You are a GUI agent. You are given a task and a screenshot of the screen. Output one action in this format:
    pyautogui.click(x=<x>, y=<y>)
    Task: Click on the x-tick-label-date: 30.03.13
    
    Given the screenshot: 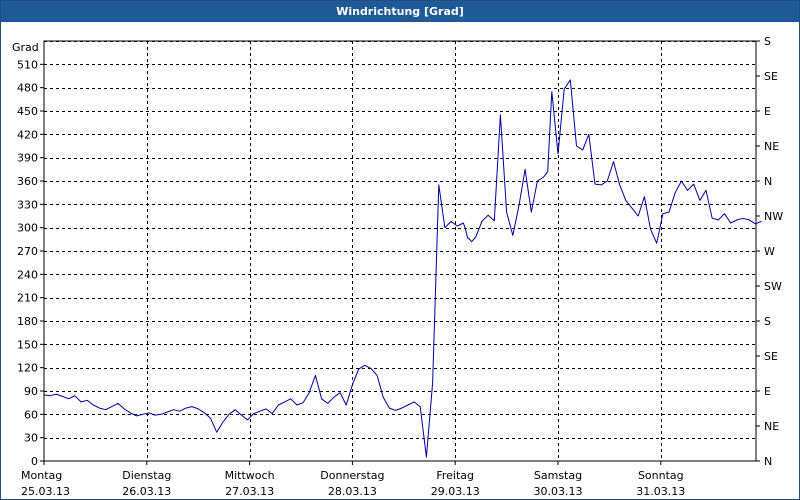 What is the action you would take?
    pyautogui.click(x=558, y=491)
    